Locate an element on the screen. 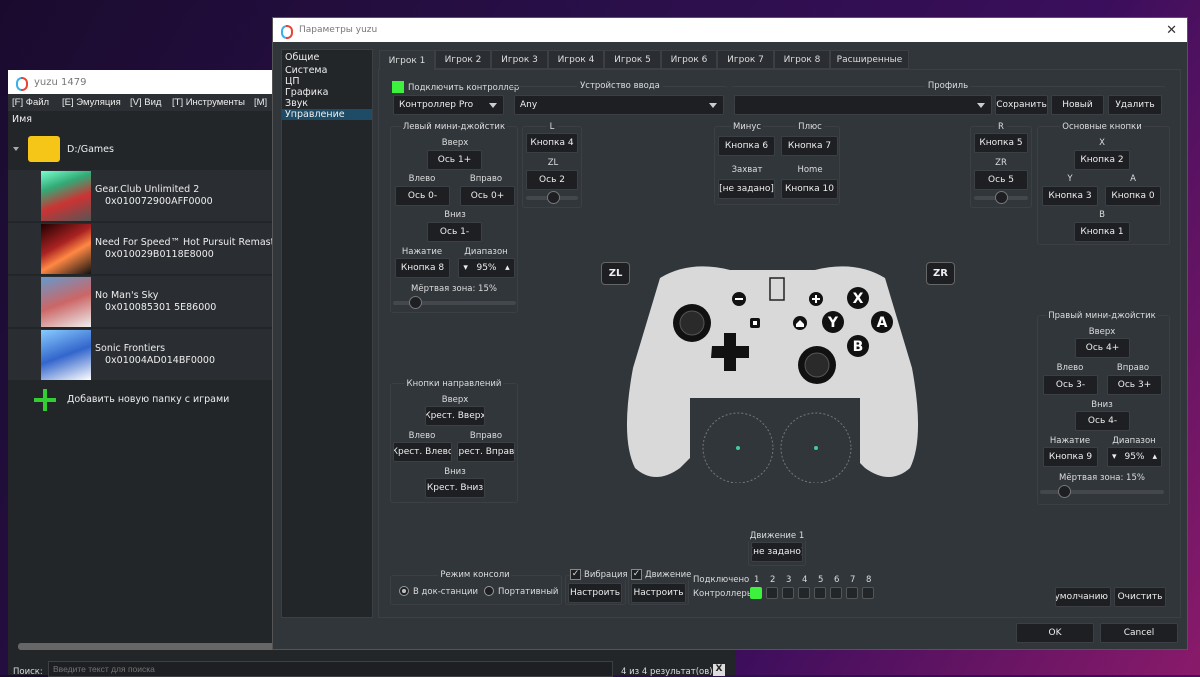  left-stick-range-spinbox: ▾ 95% ▴ is located at coordinates (486, 268).